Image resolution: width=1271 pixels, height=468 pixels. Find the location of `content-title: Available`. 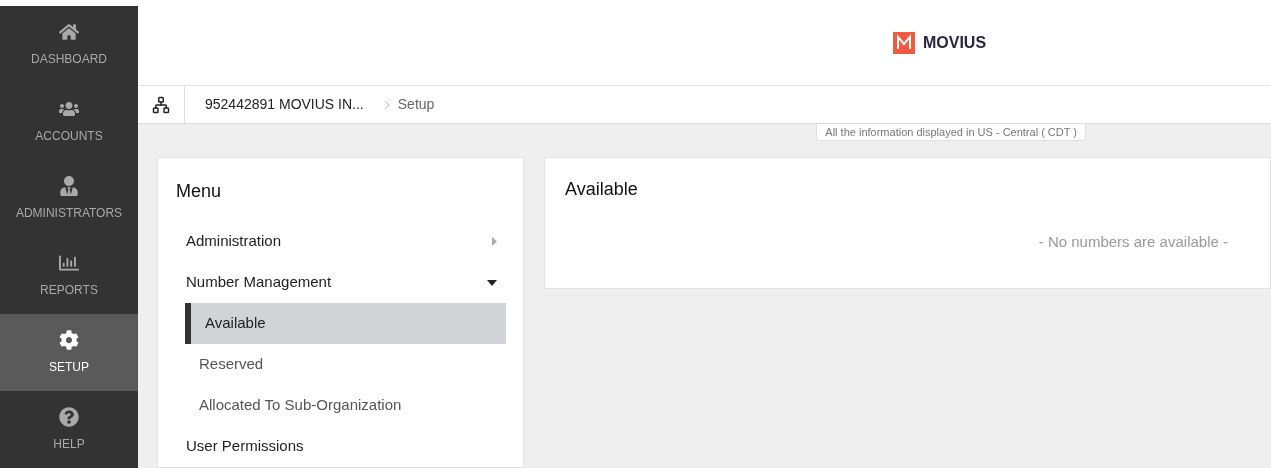

content-title: Available is located at coordinates (602, 189).